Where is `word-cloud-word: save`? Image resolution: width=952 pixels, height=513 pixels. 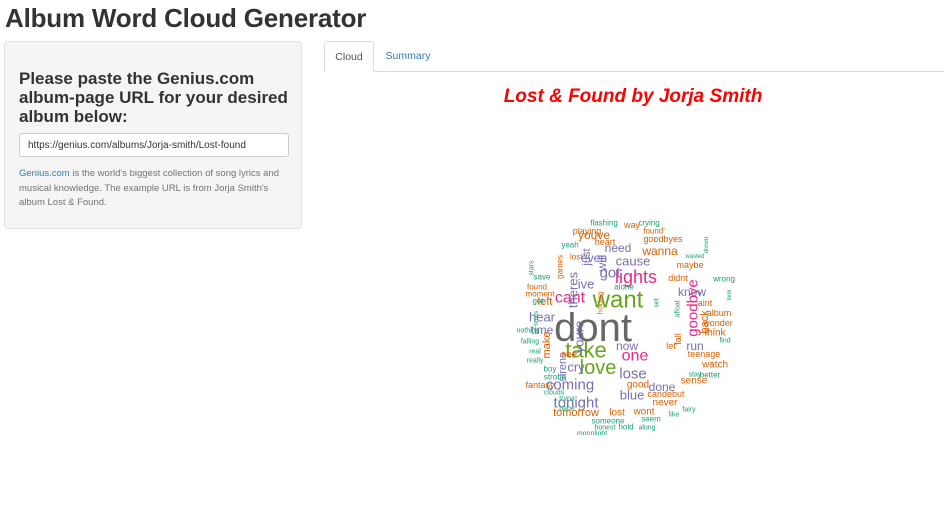
word-cloud-word: save is located at coordinates (542, 277).